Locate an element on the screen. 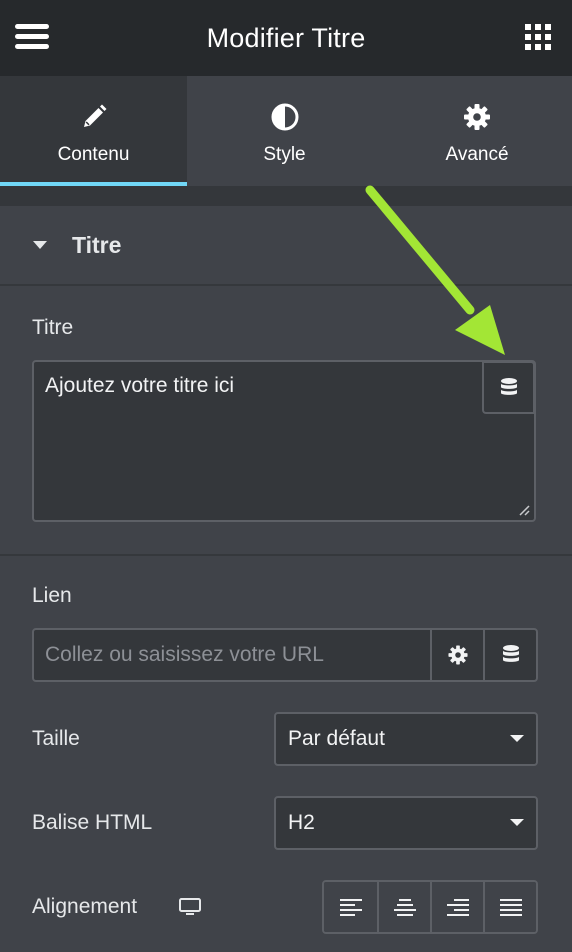 The width and height of the screenshot is (572, 952). align-right-button is located at coordinates (456, 907).